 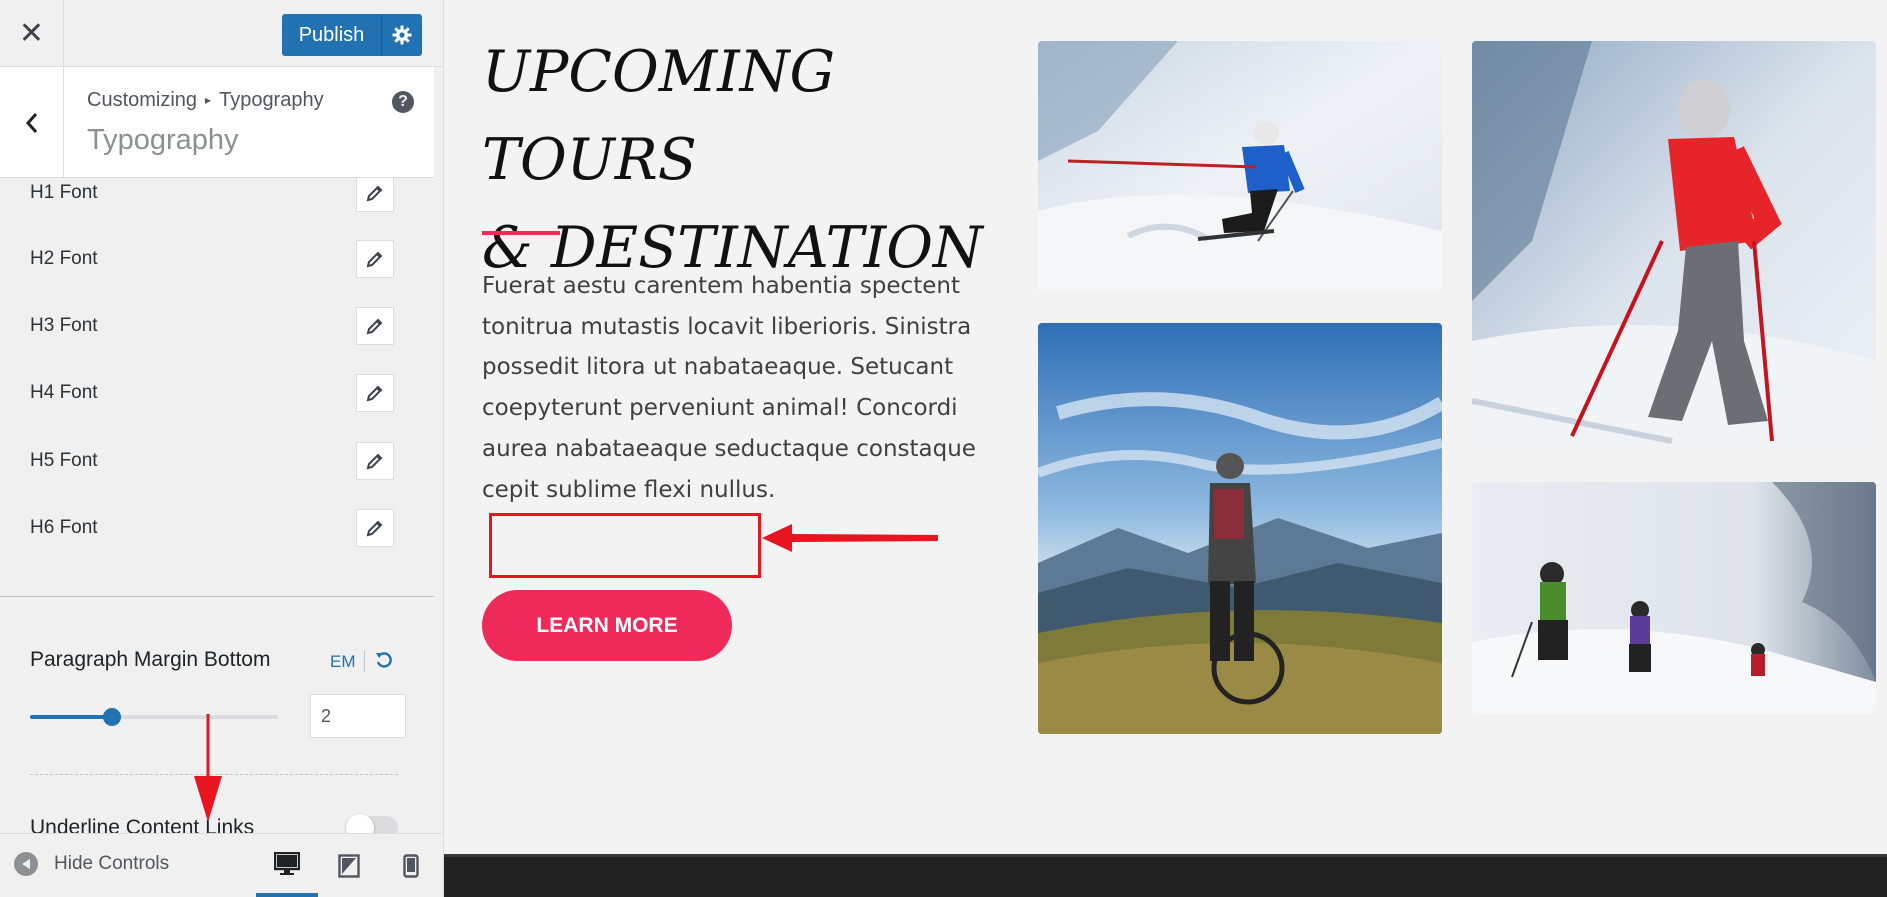 I want to click on tablet-icon, so click(x=349, y=865).